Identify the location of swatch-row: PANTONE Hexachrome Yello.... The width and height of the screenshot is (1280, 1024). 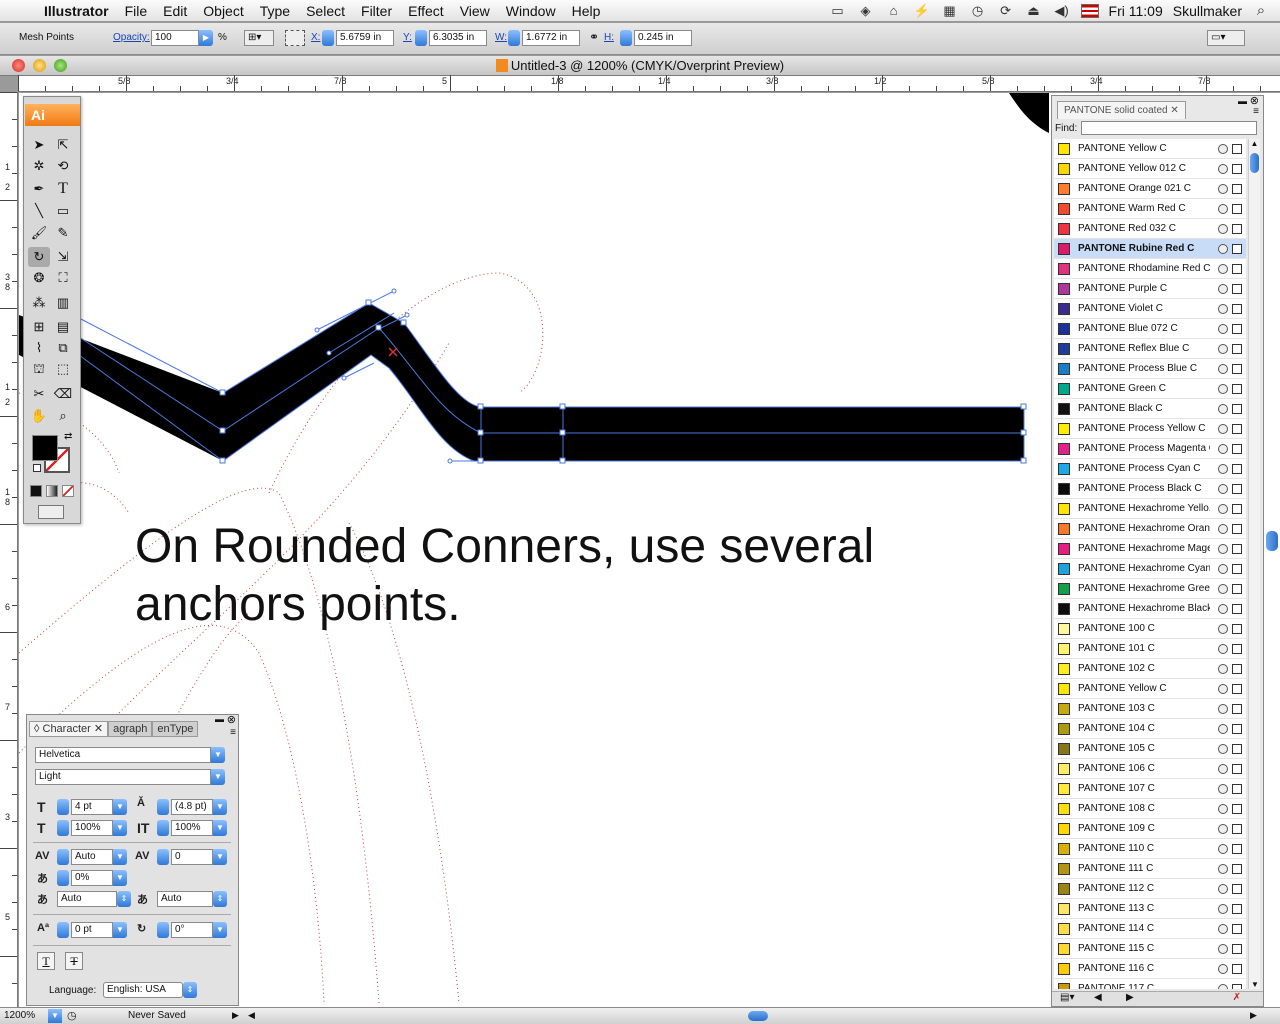
(1150, 509).